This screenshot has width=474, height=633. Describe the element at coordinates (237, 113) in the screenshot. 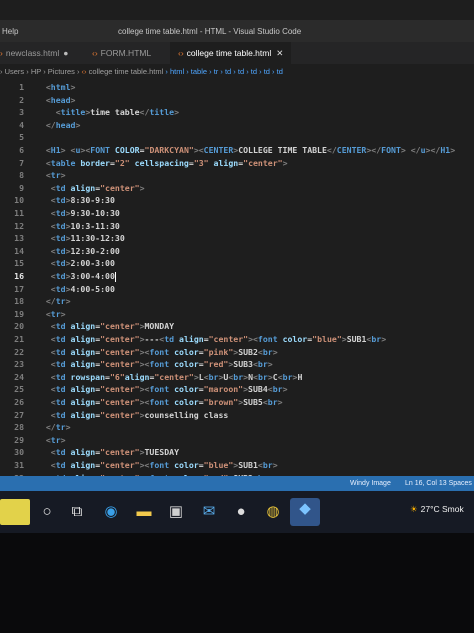

I see `code-line: 3 <title>time table</title>` at that location.